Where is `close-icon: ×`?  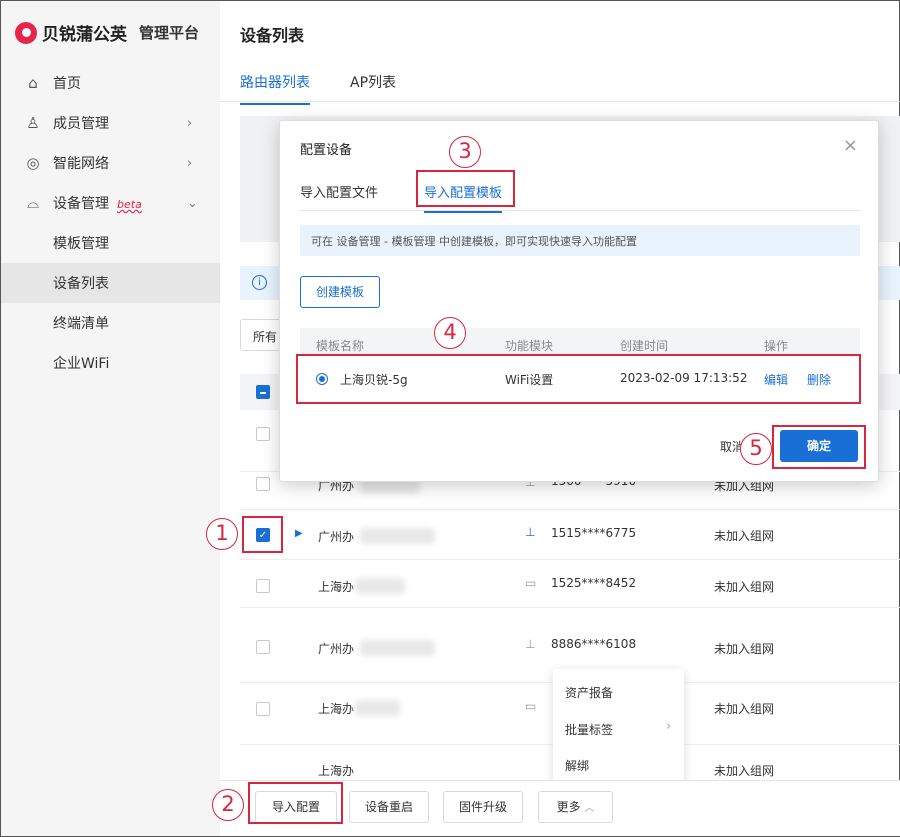 close-icon: × is located at coordinates (850, 145).